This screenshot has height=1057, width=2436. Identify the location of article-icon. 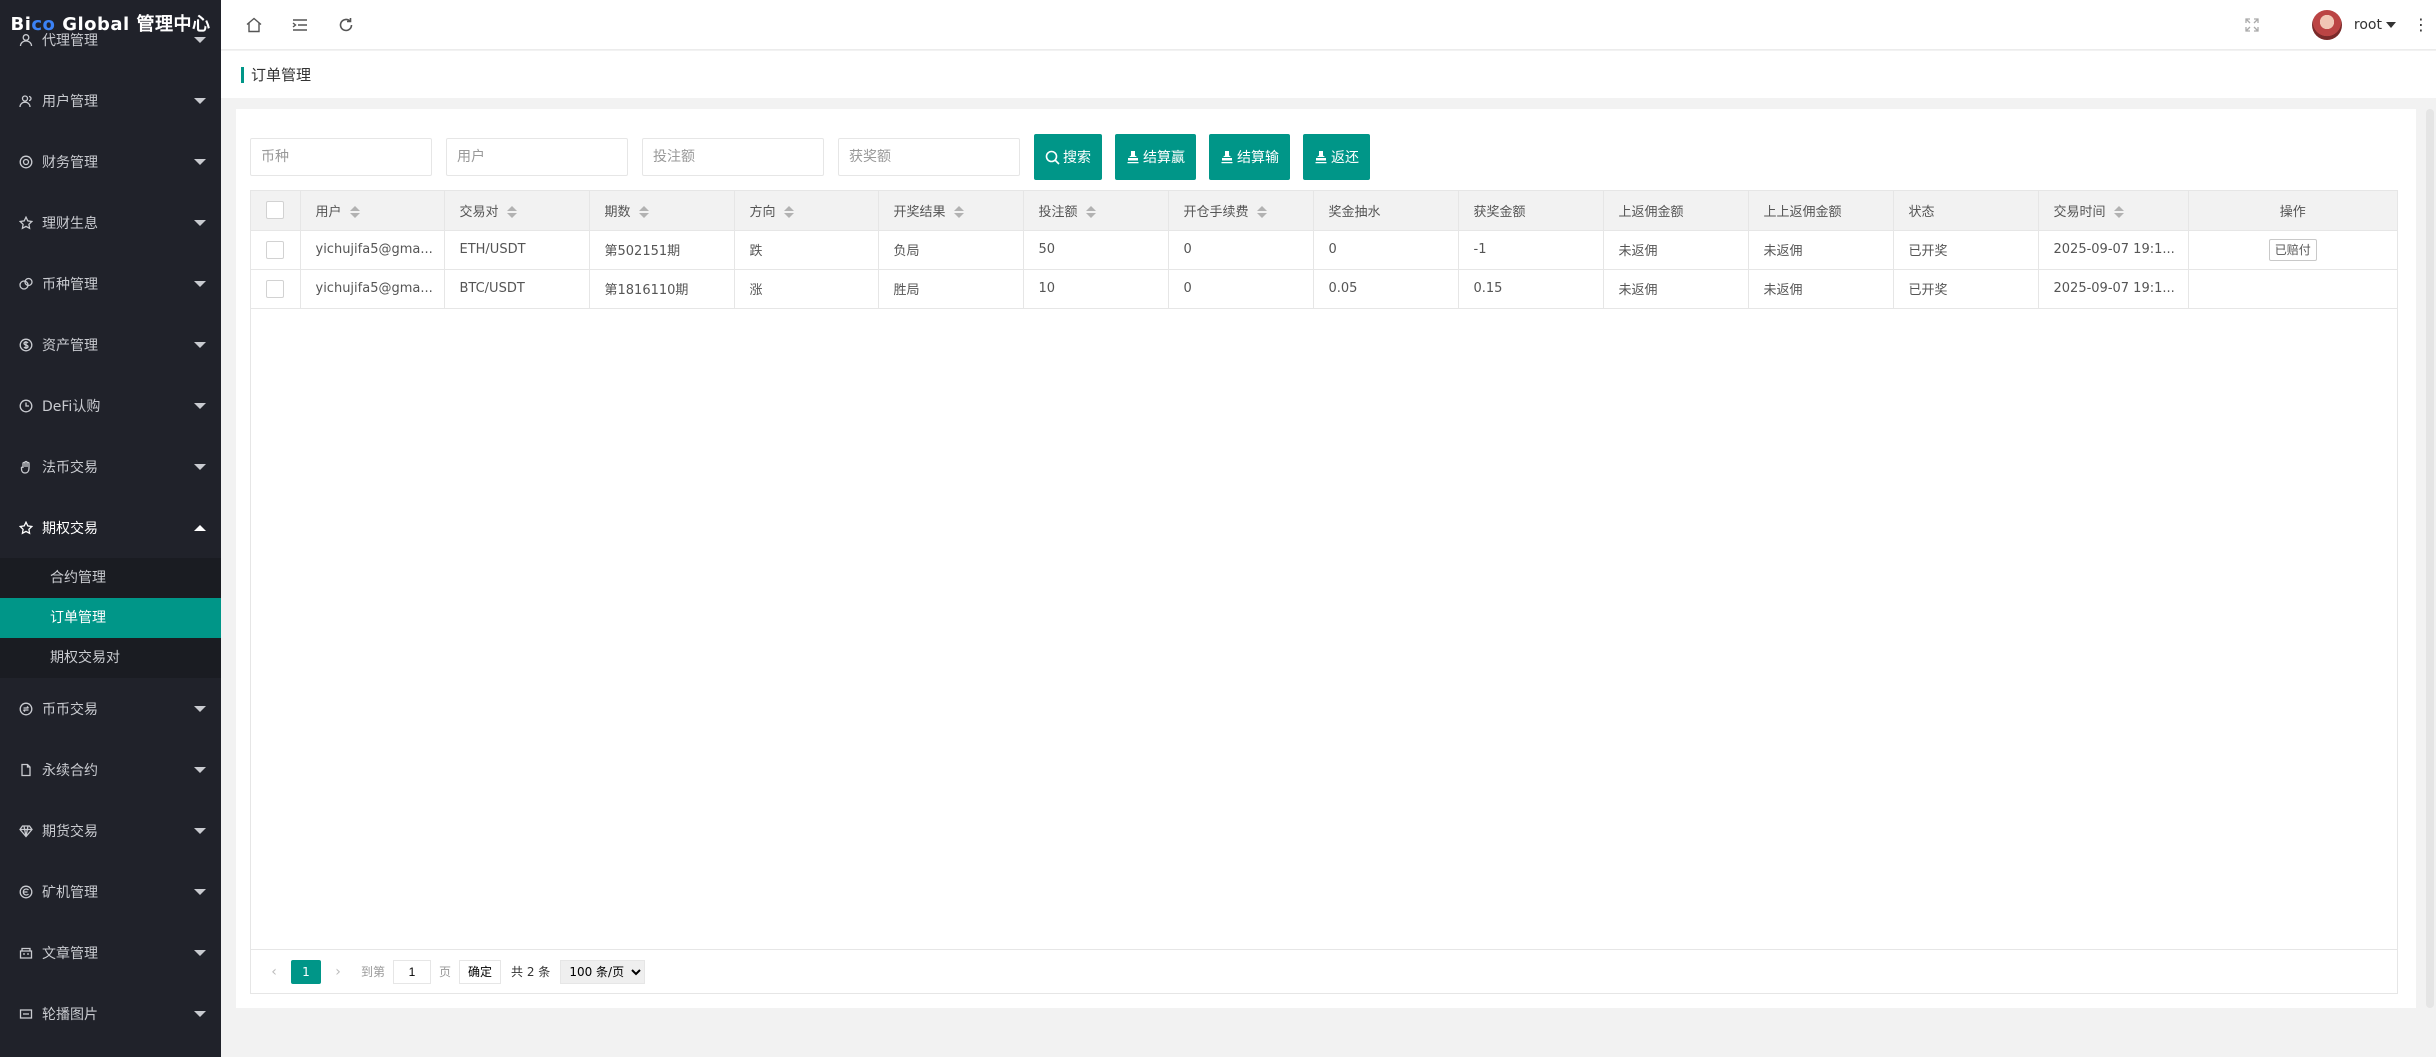
(26, 953).